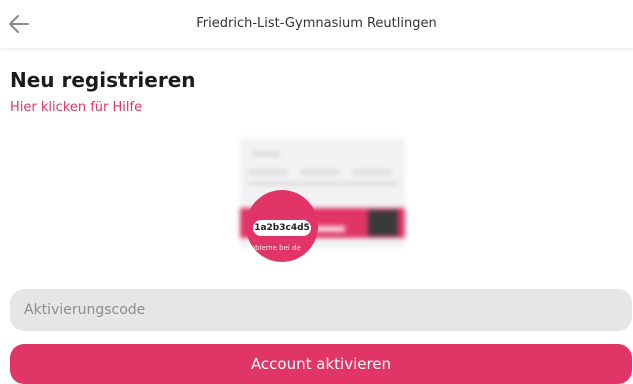 Image resolution: width=633 pixels, height=384 pixels. I want to click on circle-hint-text: Probleme bei de, so click(273, 248).